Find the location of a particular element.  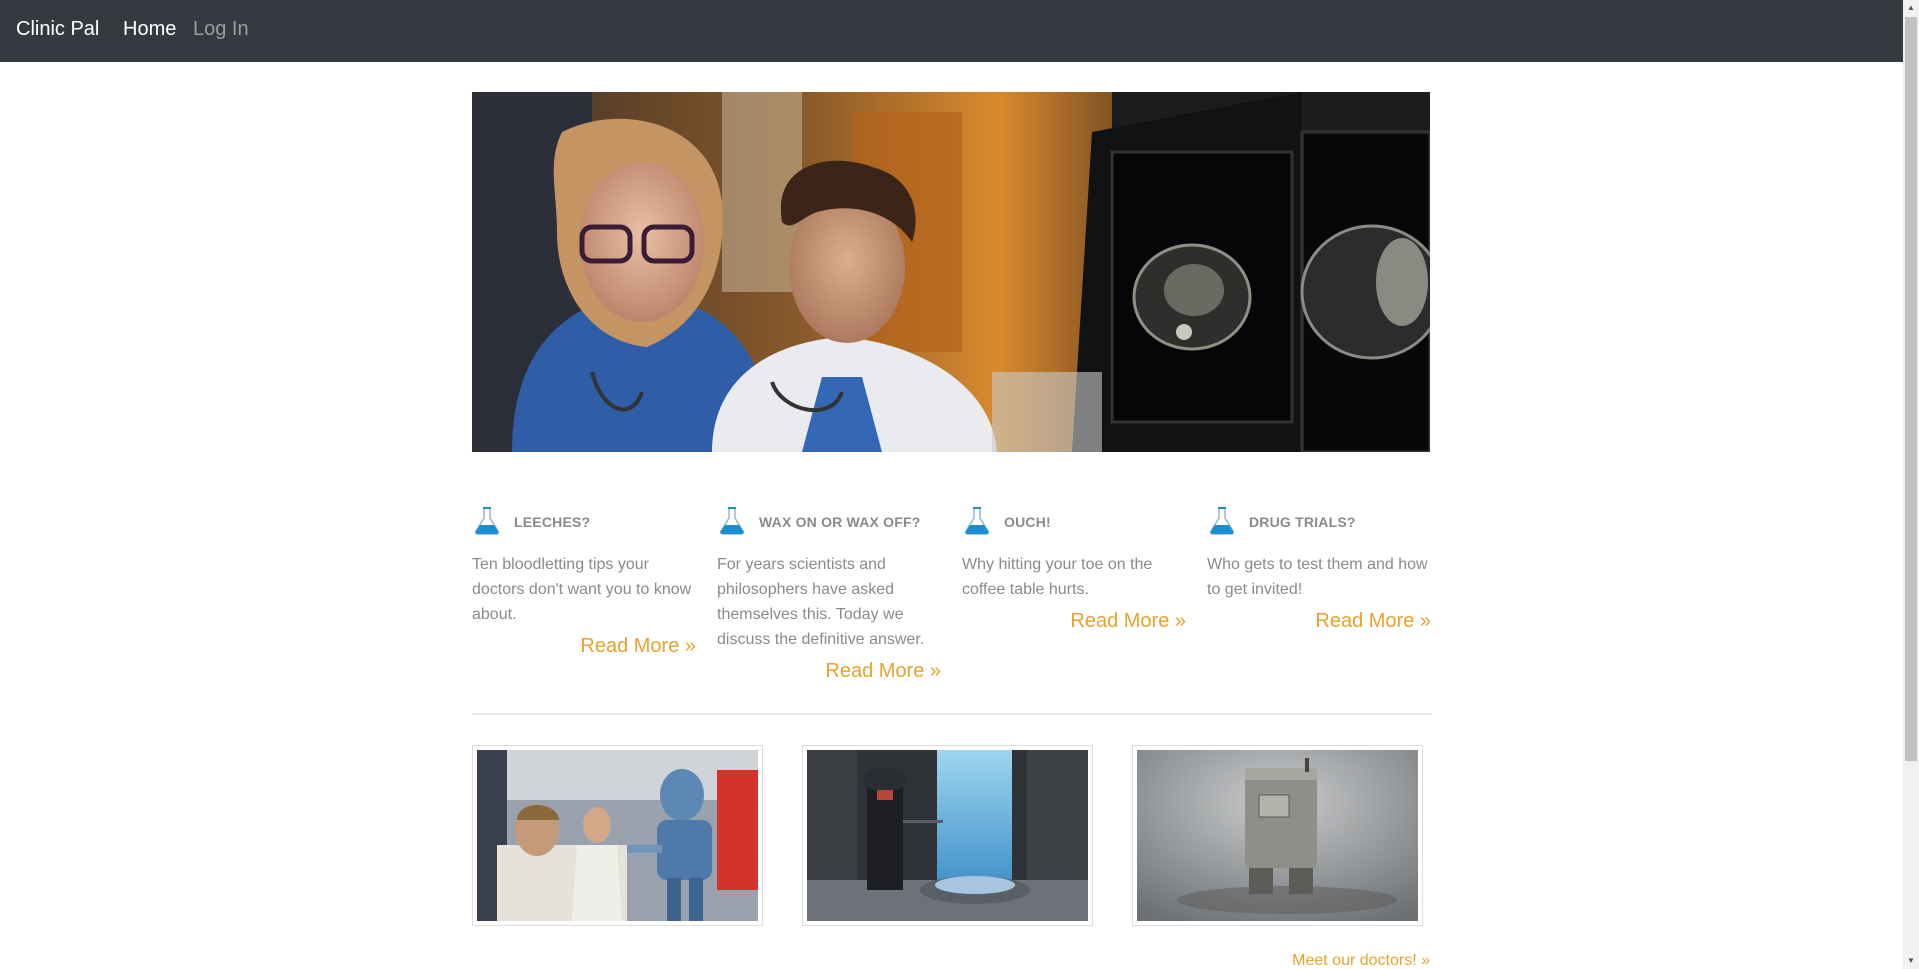

section-divider is located at coordinates (952, 714).